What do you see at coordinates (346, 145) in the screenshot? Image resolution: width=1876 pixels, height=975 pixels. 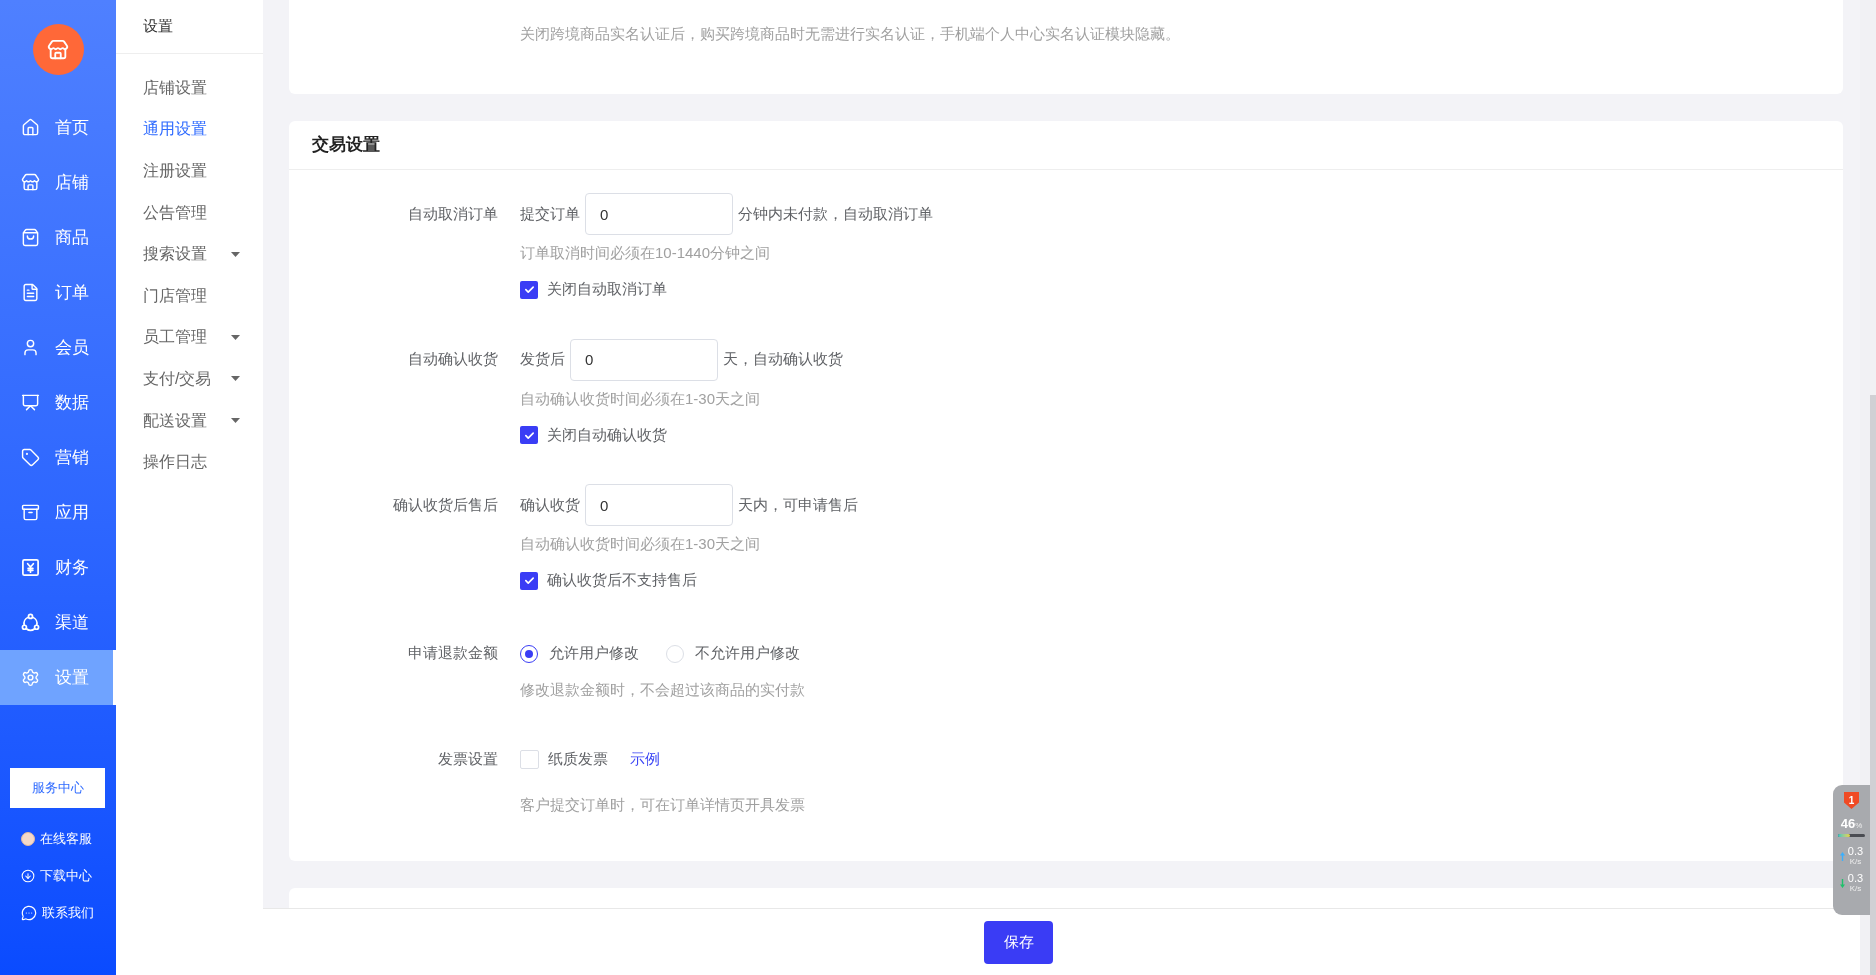 I see `section-title: 交易设置` at bounding box center [346, 145].